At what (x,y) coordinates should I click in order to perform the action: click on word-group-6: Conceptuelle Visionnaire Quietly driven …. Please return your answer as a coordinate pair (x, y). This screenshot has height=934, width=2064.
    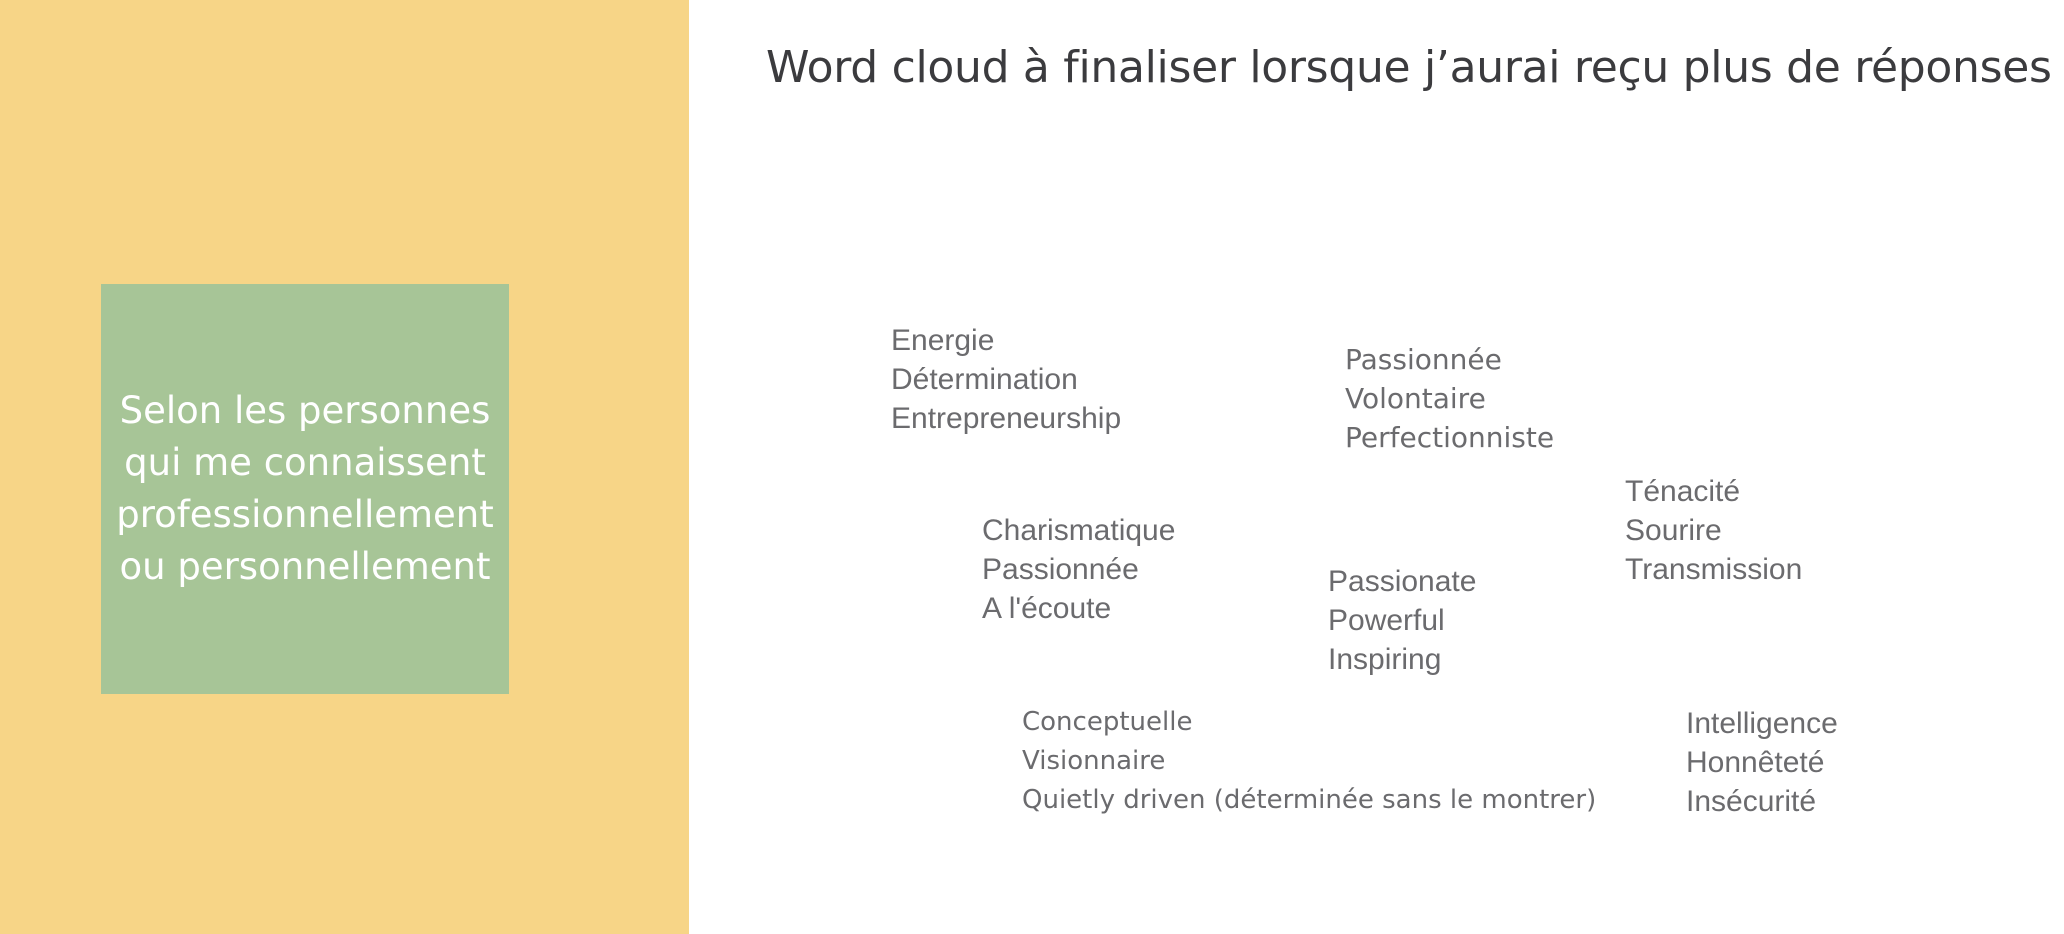
    Looking at the image, I should click on (1309, 761).